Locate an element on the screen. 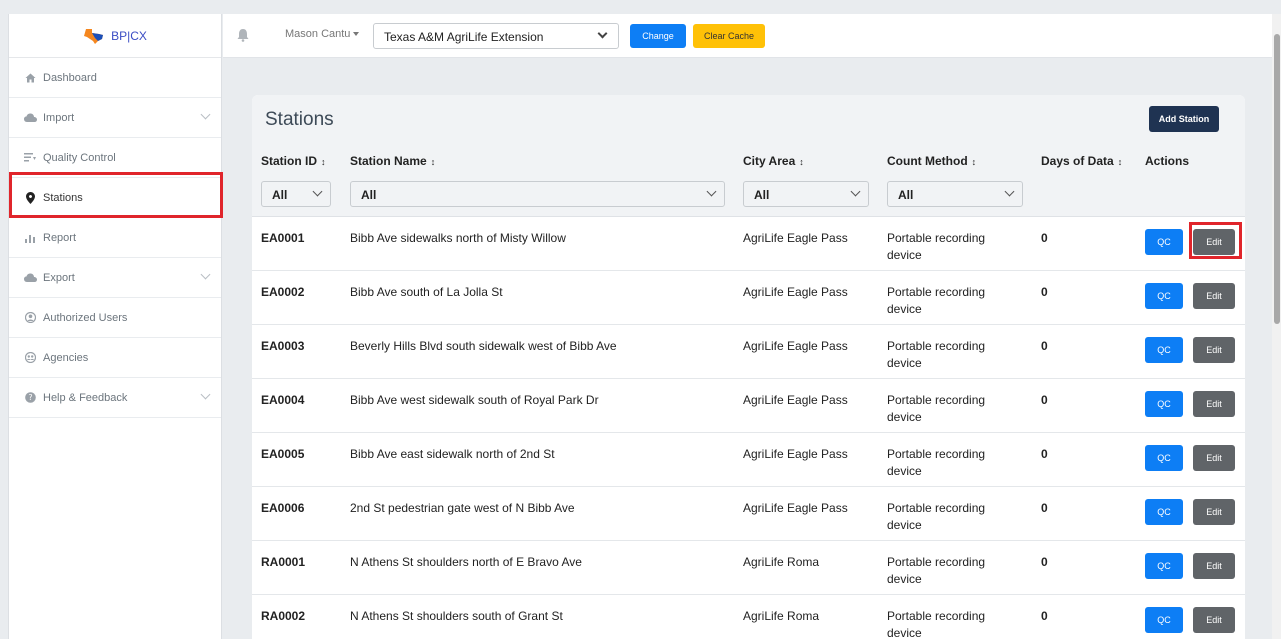 This screenshot has width=1281, height=639. filter-city-area: All is located at coordinates (806, 194).